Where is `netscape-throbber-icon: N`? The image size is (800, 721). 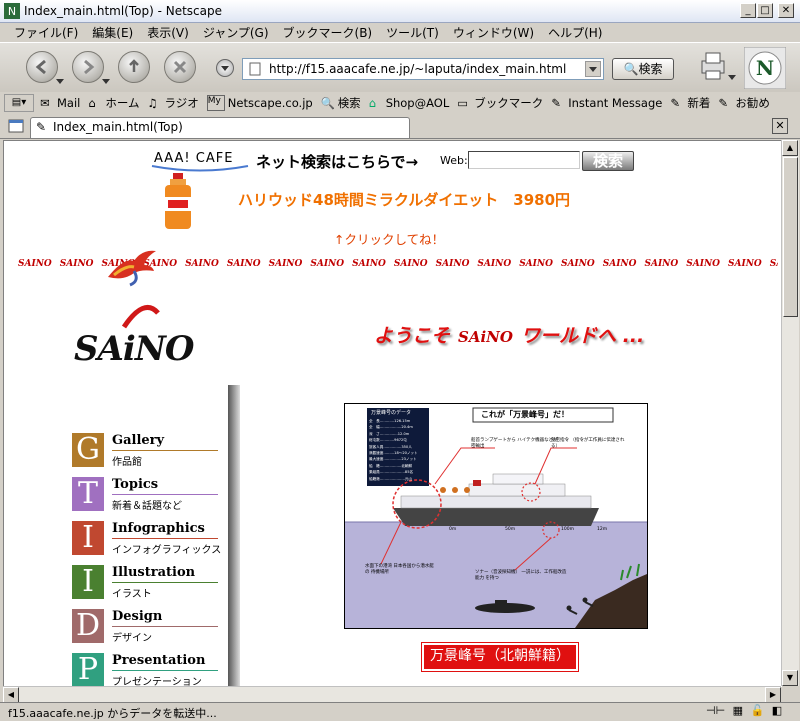
netscape-throbber-icon: N is located at coordinates (765, 68).